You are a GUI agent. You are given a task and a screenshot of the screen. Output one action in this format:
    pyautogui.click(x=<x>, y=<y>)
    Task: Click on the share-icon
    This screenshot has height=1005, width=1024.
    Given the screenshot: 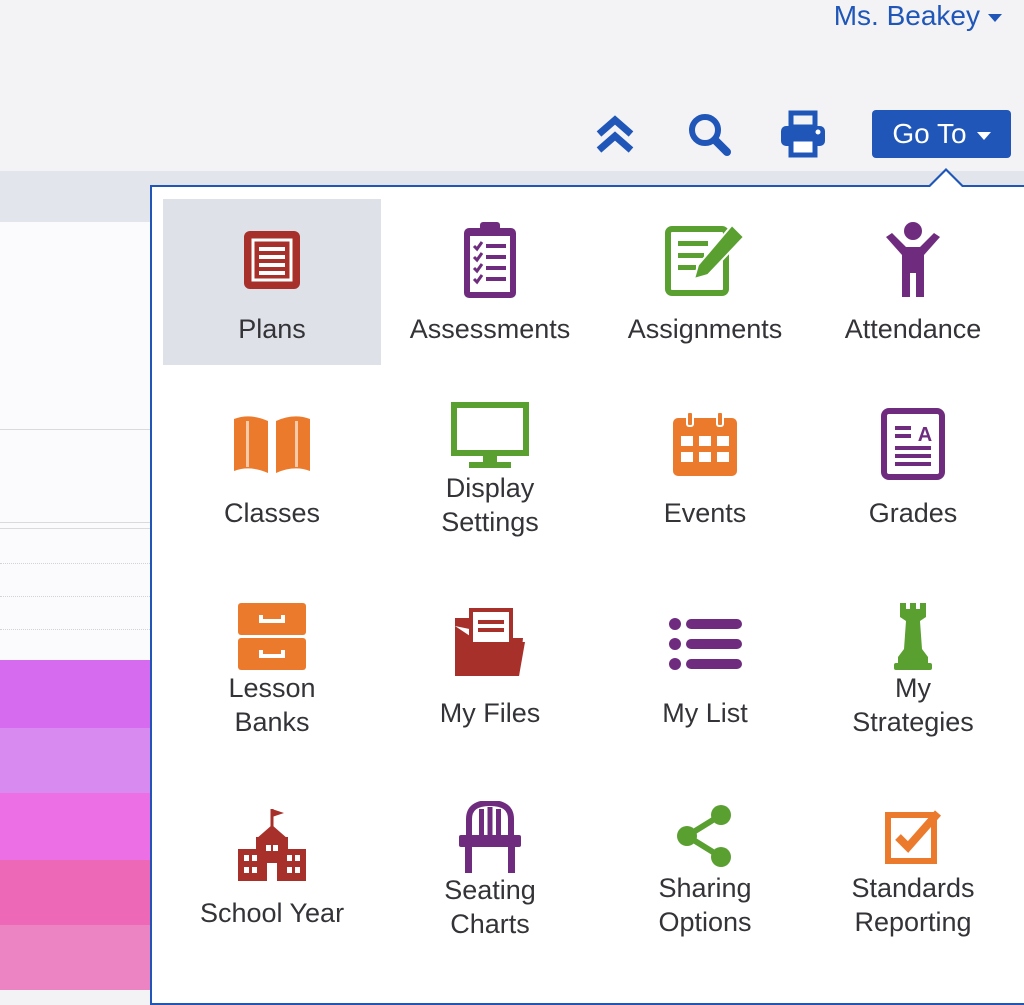 What is the action you would take?
    pyautogui.click(x=705, y=836)
    